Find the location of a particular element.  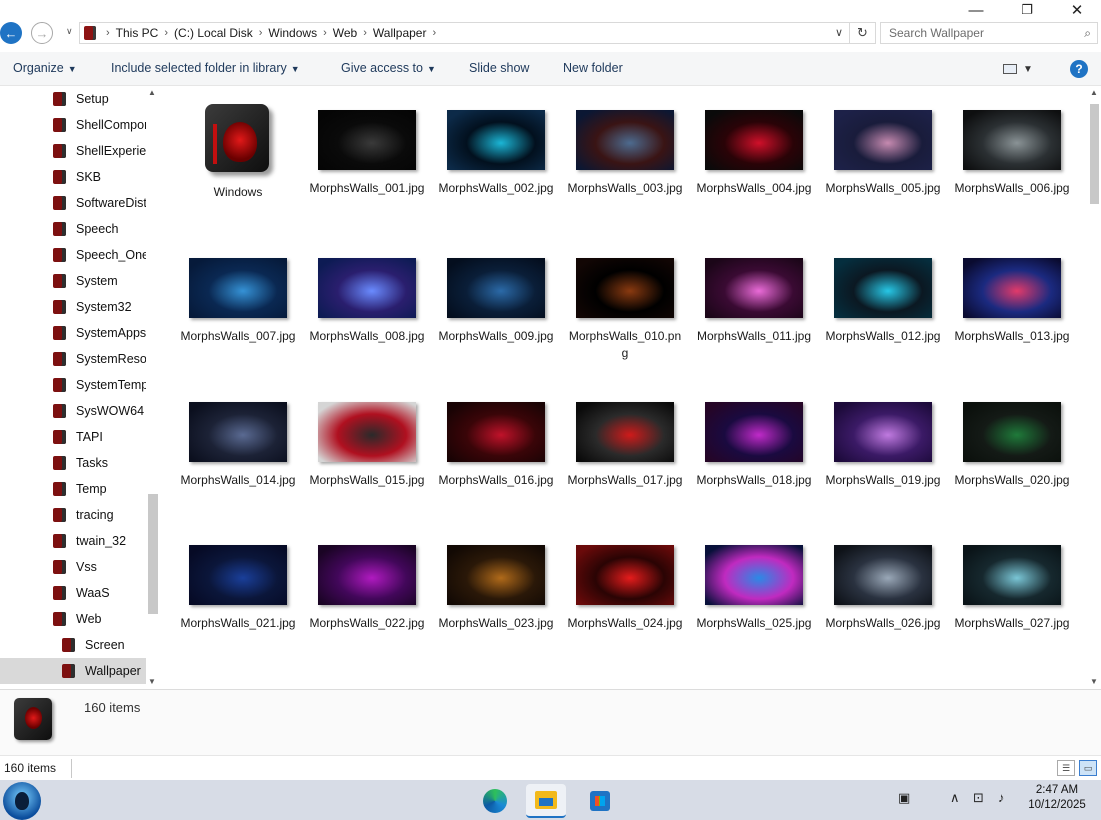

file-item: MorphsWalls_023.jpg is located at coordinates (496, 582).